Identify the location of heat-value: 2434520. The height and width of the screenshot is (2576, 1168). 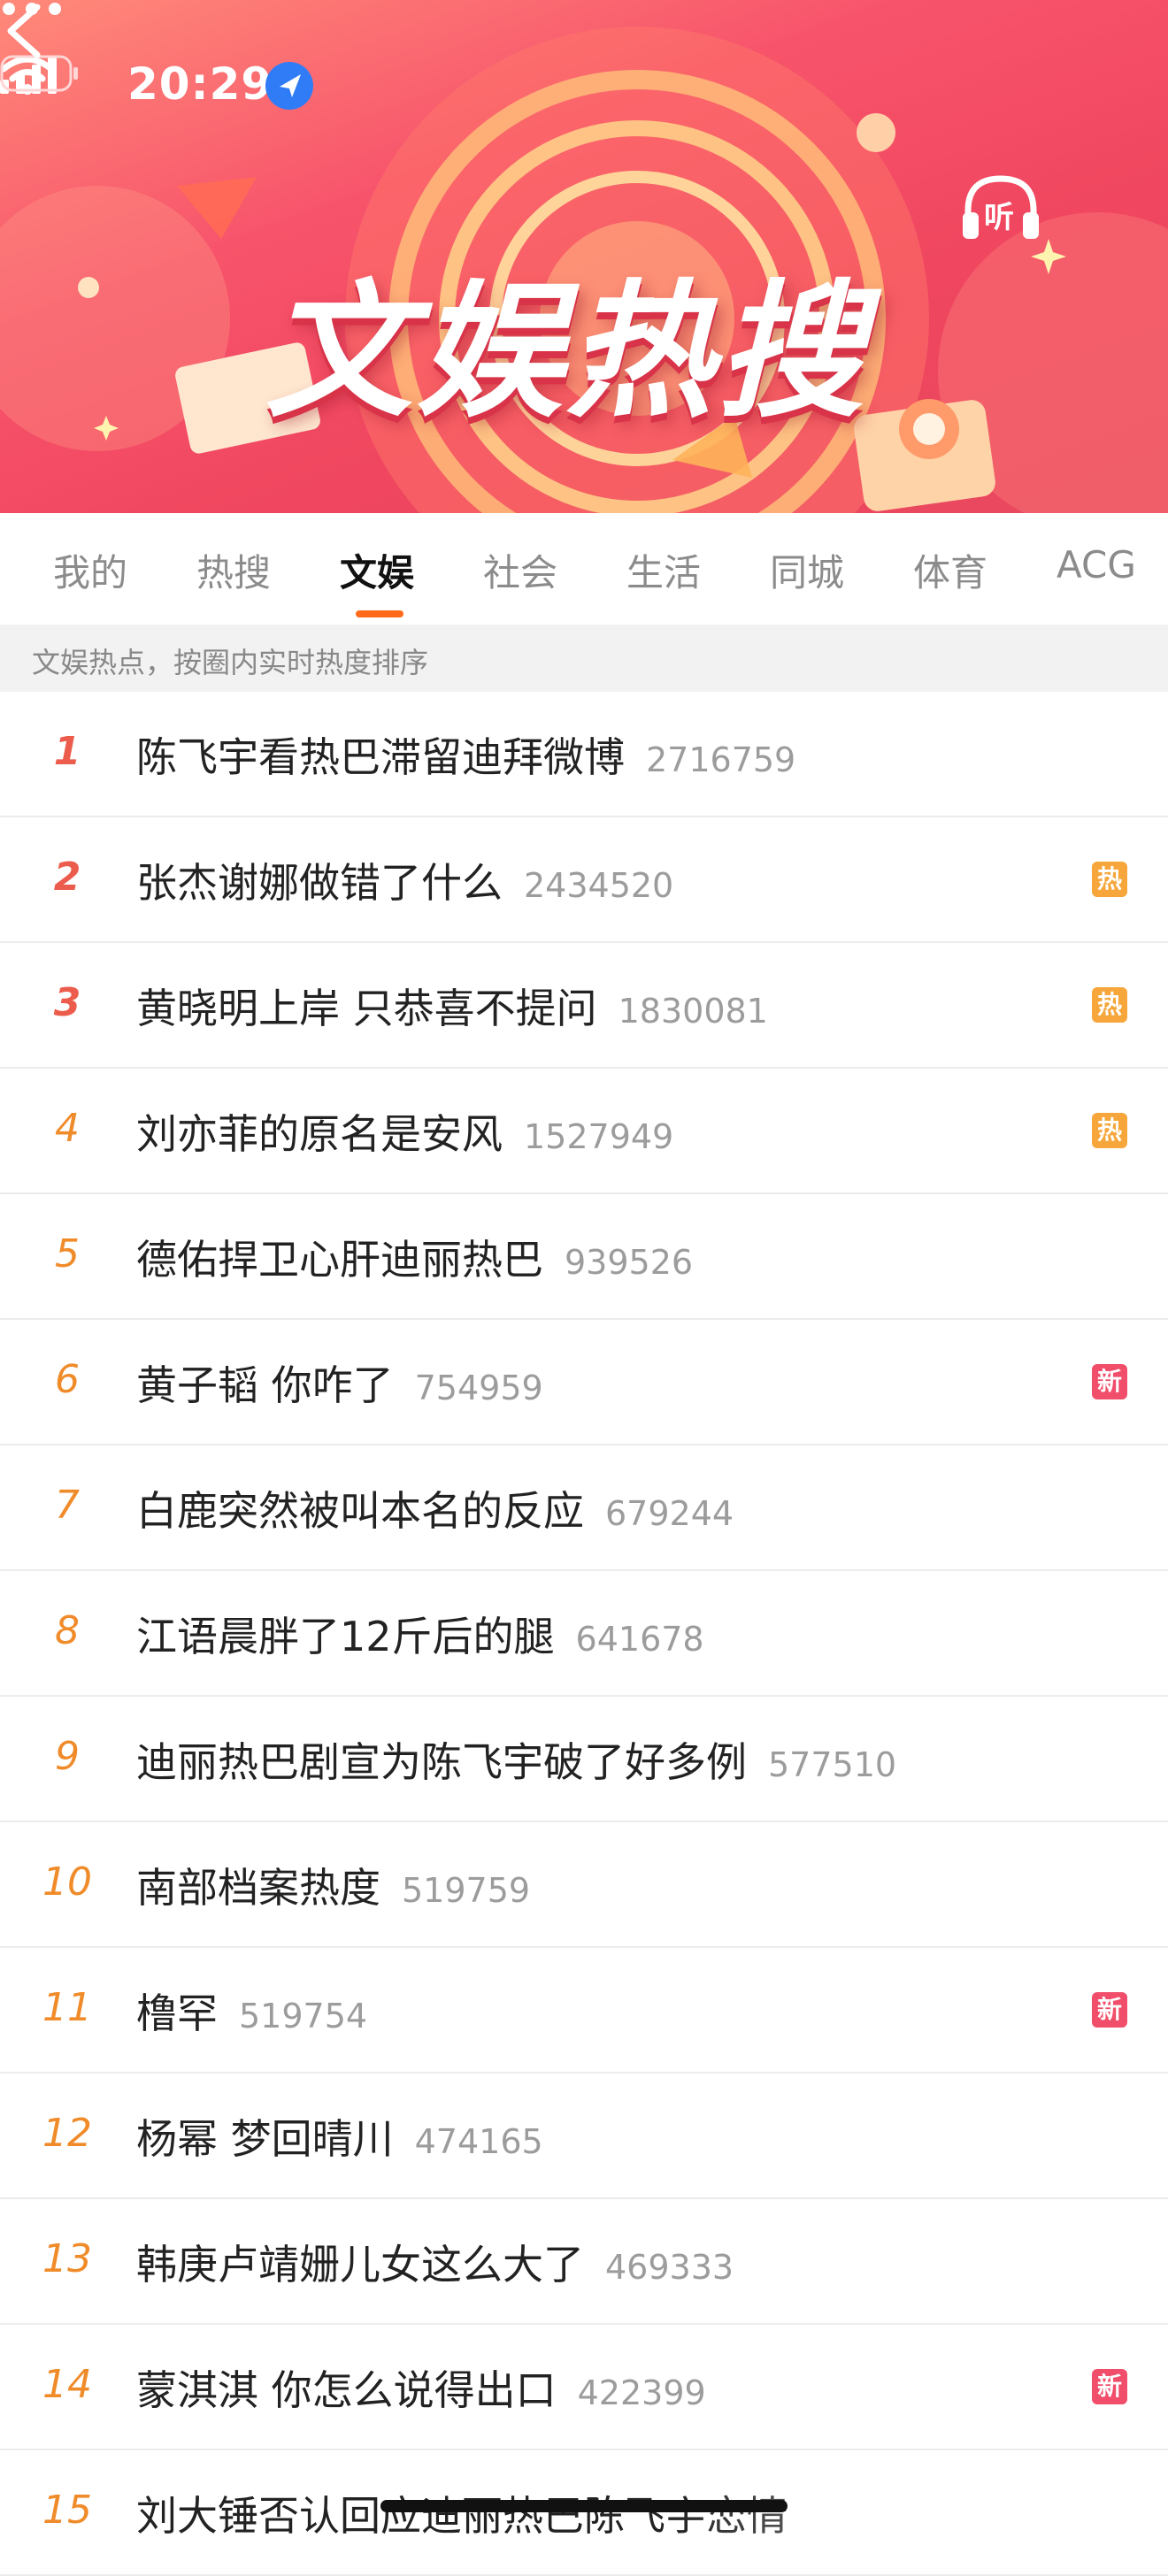
(599, 885).